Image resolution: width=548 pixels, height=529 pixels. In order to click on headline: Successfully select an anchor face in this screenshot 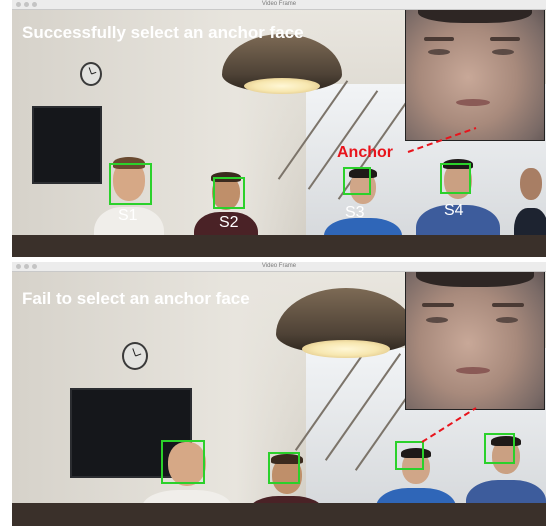, I will do `click(163, 32)`.